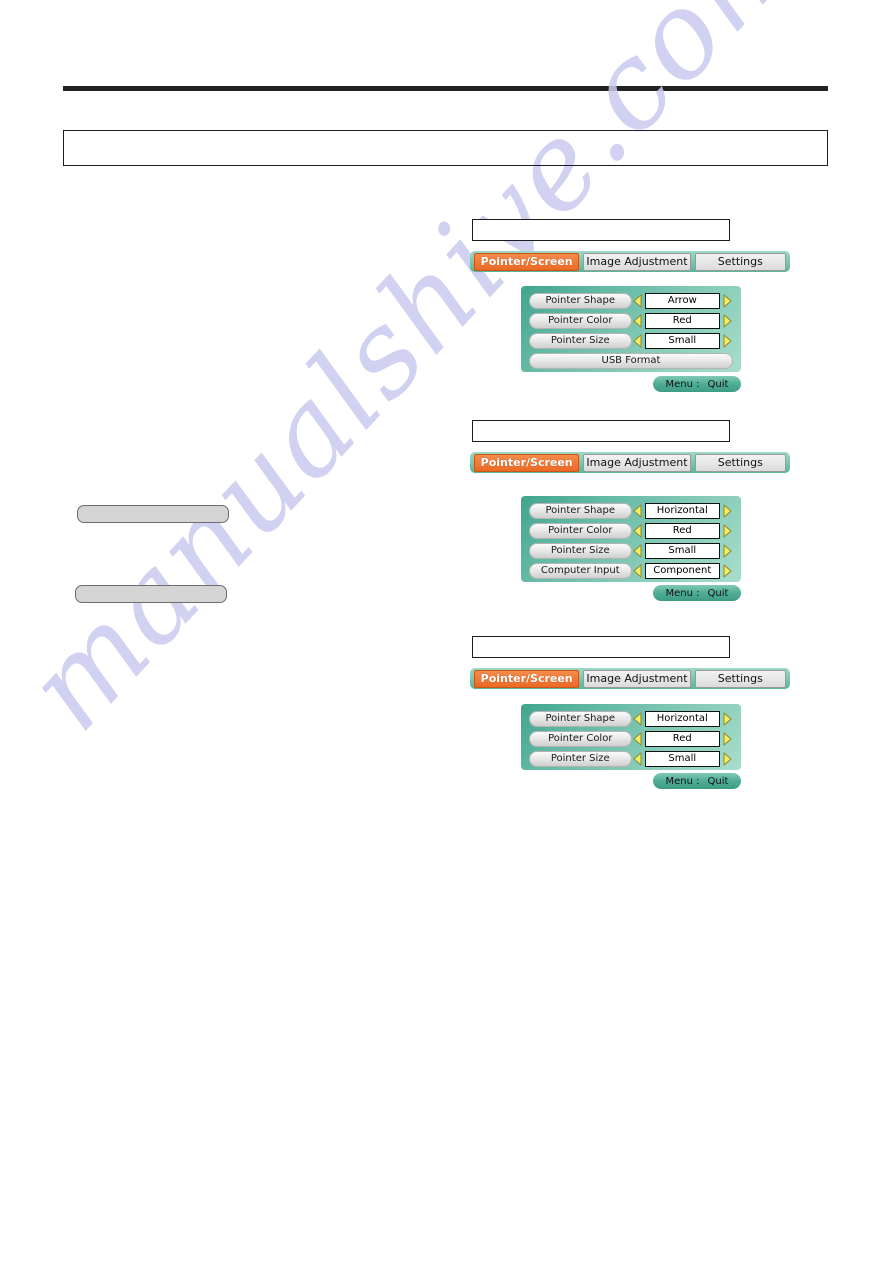 The height and width of the screenshot is (1263, 893). I want to click on menu-1-menu-quit-button: Menu : Quit, so click(697, 384).